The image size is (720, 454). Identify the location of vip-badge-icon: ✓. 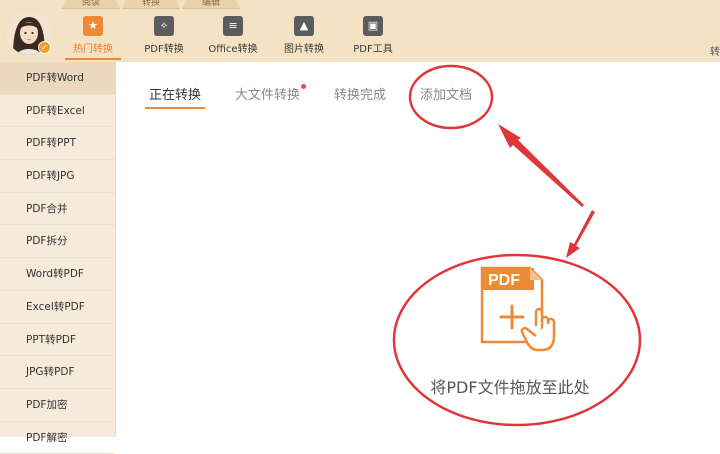
(44, 47).